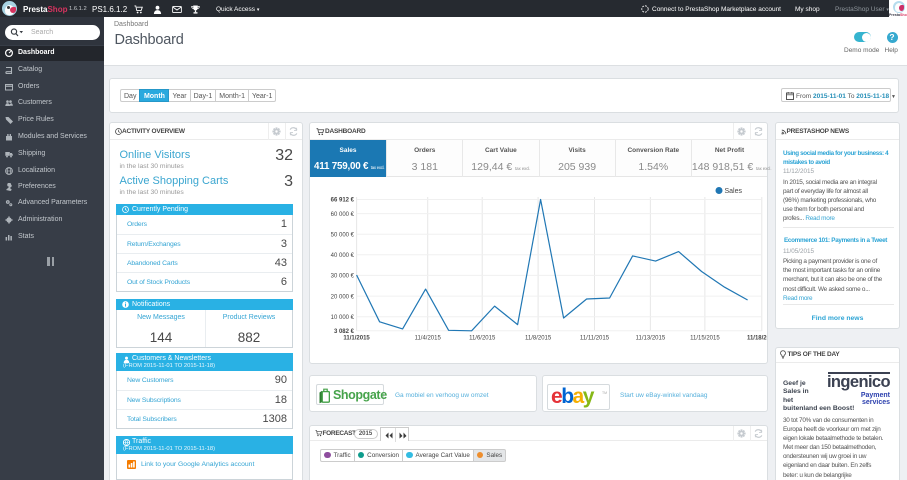  Describe the element at coordinates (595, 339) in the screenshot. I see `svg-text: 11/11/2015` at that location.